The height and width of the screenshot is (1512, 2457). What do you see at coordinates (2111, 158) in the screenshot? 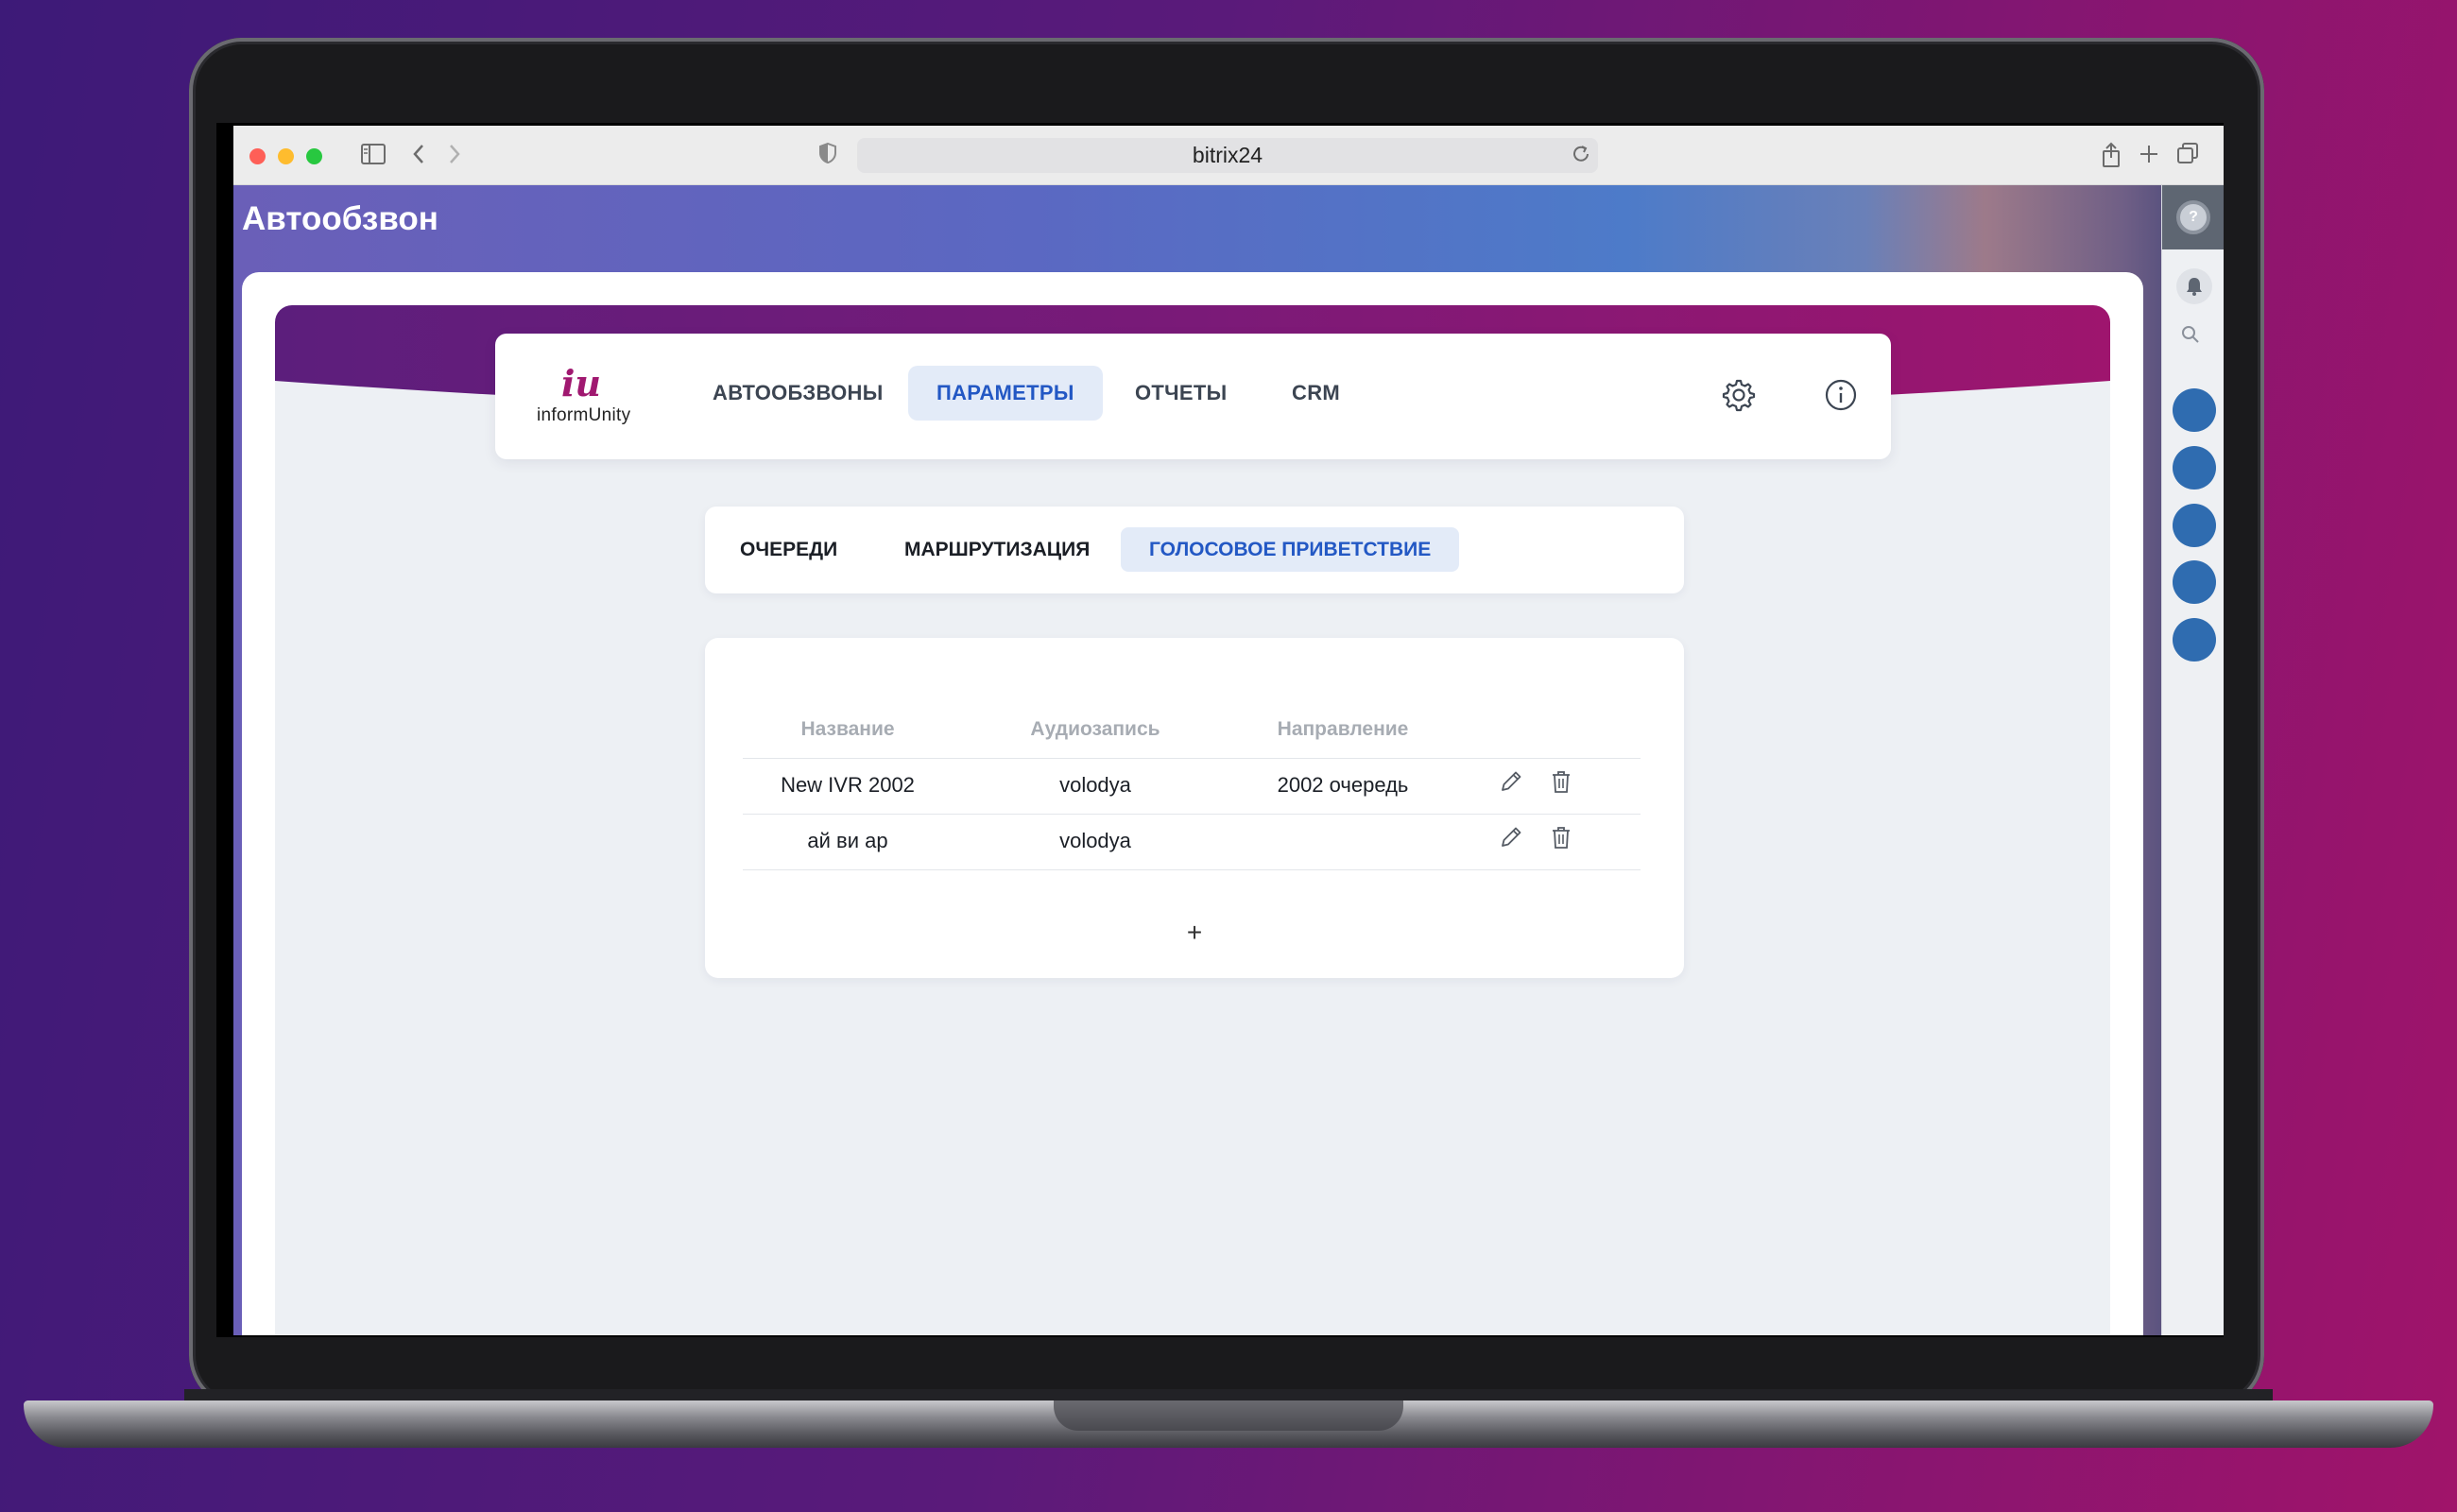
I see `share-icon` at bounding box center [2111, 158].